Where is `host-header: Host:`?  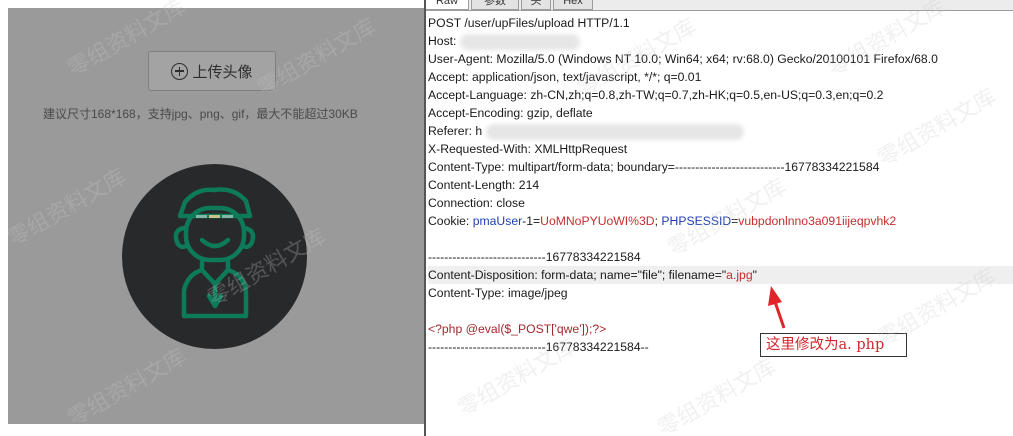
host-header: Host: is located at coordinates (720, 41).